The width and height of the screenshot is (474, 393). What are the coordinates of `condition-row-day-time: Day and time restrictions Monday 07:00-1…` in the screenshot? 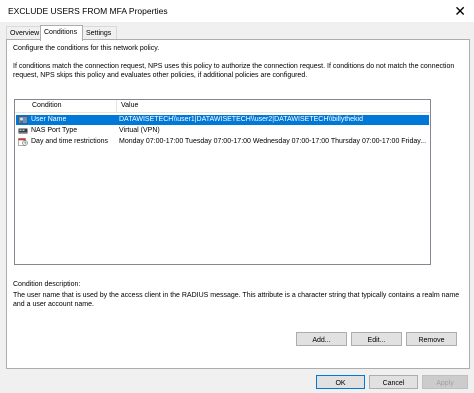 It's located at (222, 142).